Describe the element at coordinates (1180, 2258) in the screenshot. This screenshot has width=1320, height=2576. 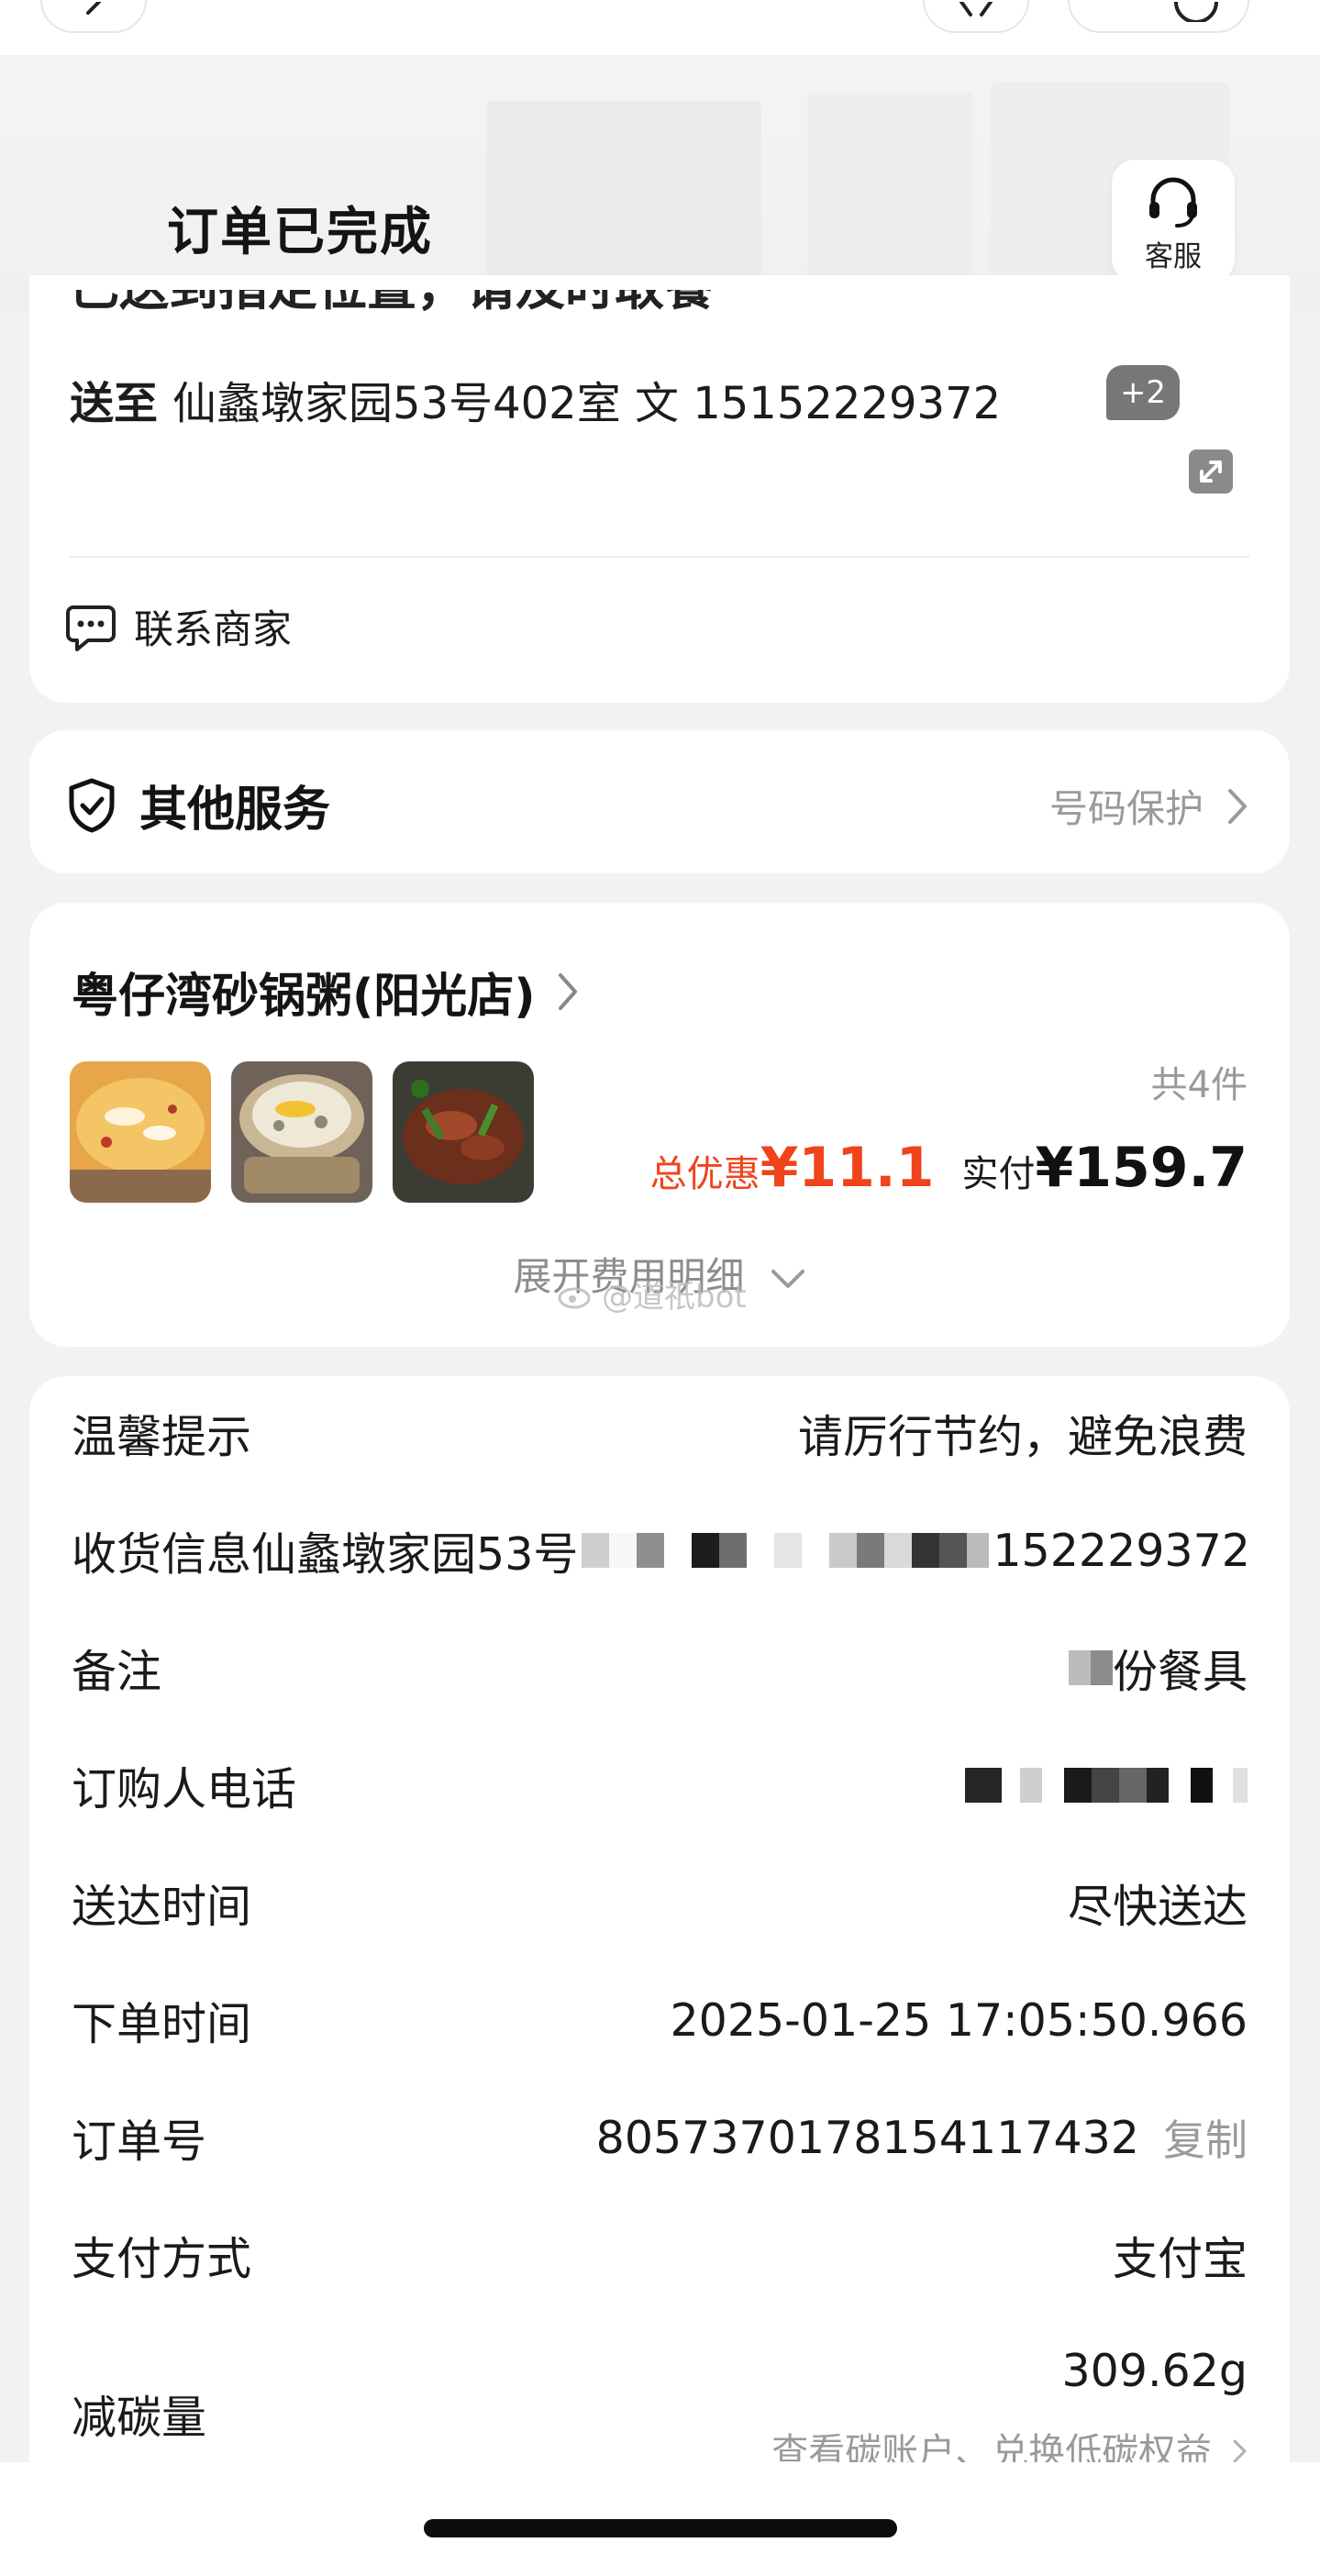
I see `detail-value: 支付宝` at that location.